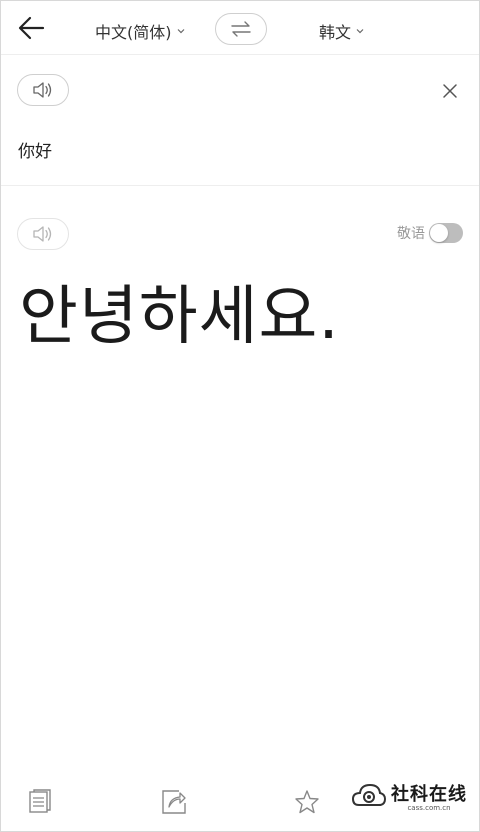 This screenshot has width=480, height=832. I want to click on swap-languages-button, so click(241, 29).